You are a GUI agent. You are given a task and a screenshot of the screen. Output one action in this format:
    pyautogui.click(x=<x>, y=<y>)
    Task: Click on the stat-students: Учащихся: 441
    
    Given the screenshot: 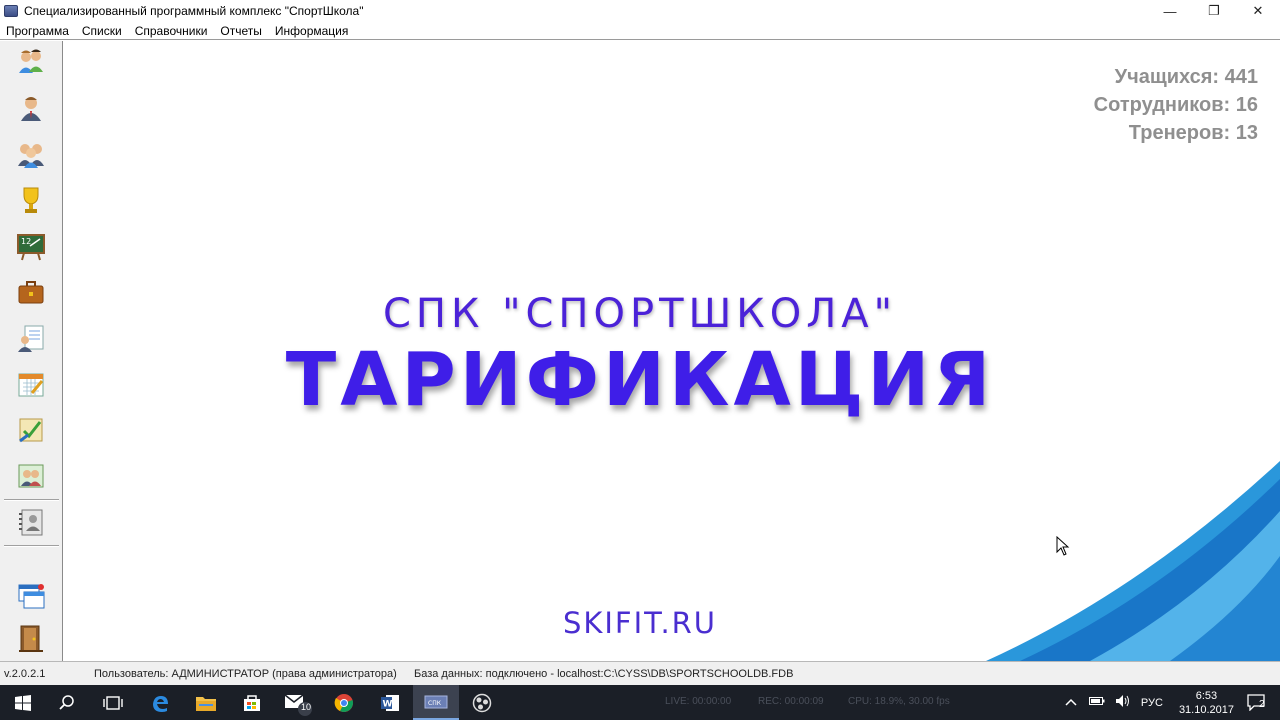 What is the action you would take?
    pyautogui.click(x=1186, y=77)
    